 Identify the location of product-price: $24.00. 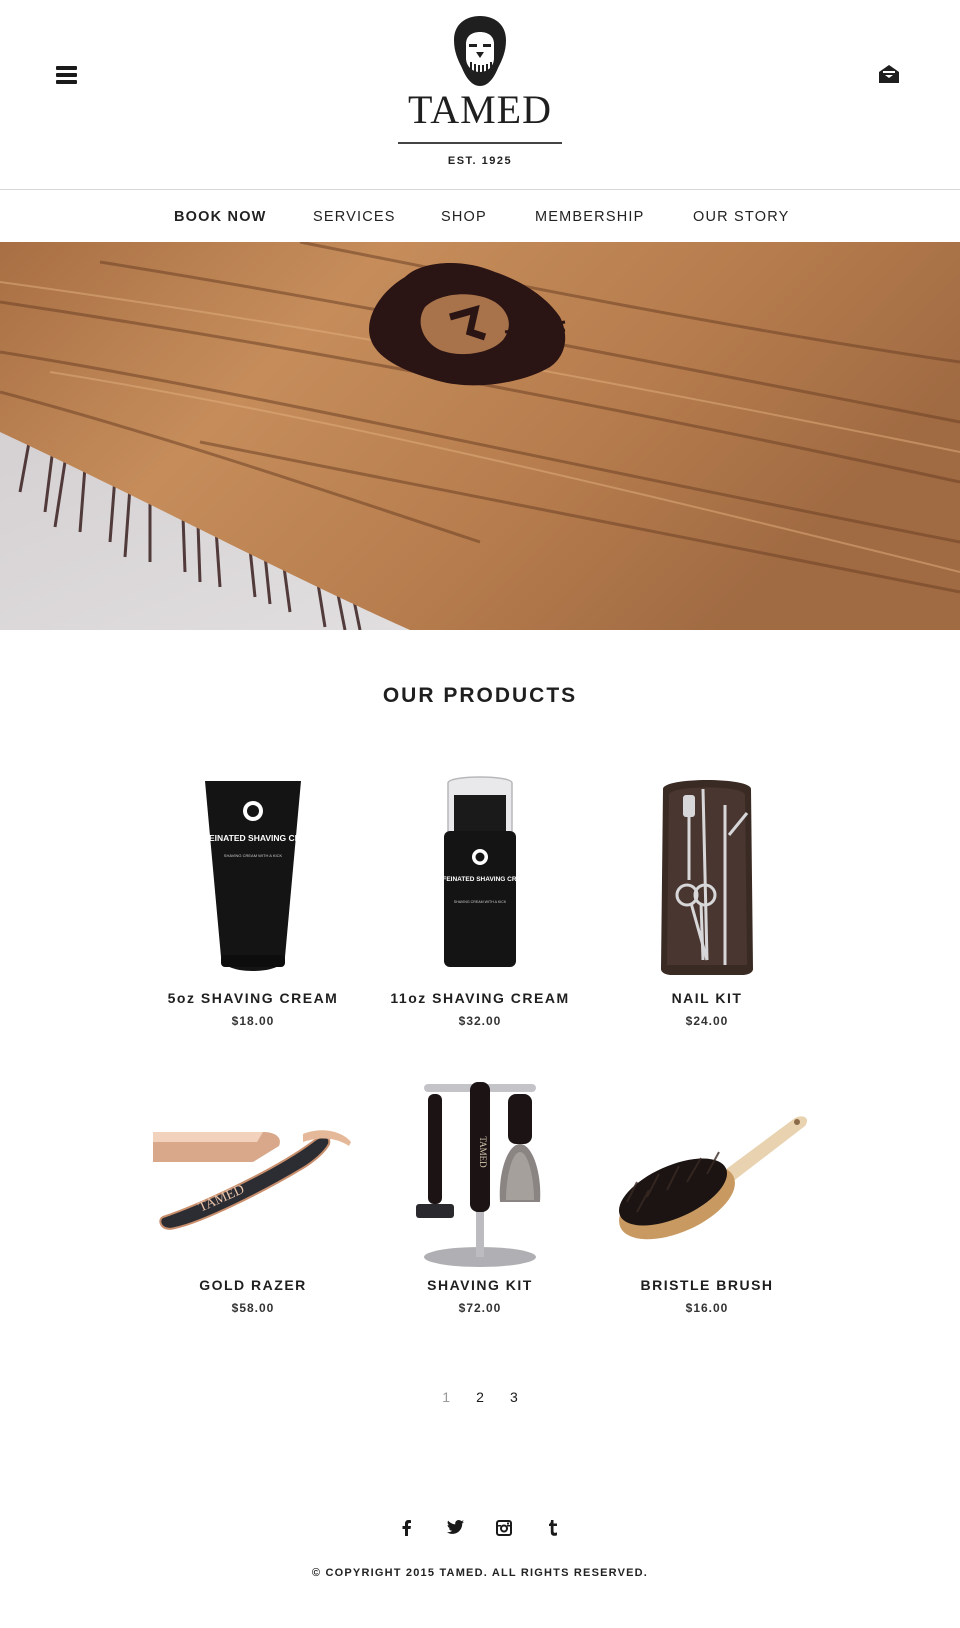
(707, 1021).